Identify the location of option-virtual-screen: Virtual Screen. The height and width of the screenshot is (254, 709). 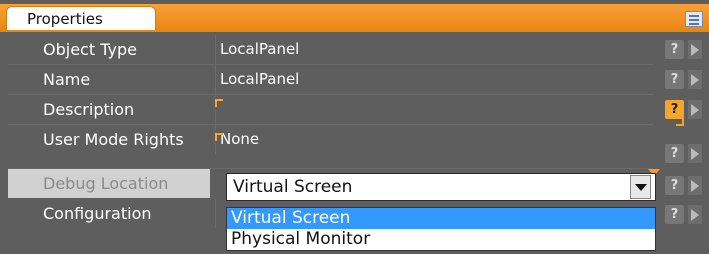
(441, 218).